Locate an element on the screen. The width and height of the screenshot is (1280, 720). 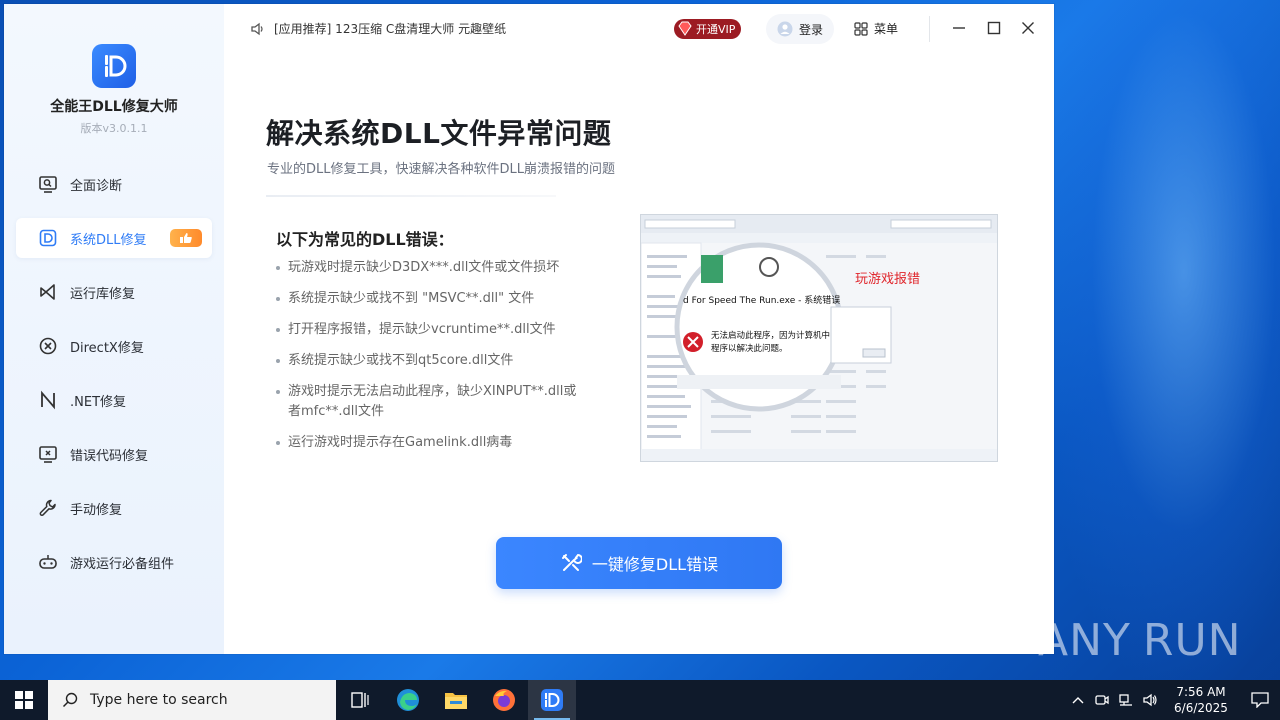
app-recommend-ticker: [应用推荐] 123压缩 C盘清理大师 元趣壁纸 is located at coordinates (378, 28).